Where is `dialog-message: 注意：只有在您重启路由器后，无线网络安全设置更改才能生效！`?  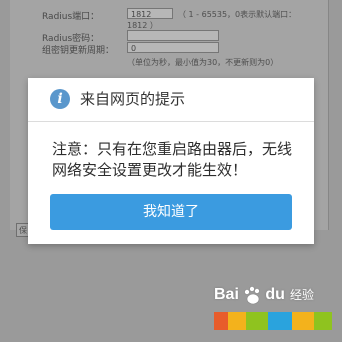 dialog-message: 注意：只有在您重启路由器后，无线网络安全设置更改才能生效！ is located at coordinates (172, 159).